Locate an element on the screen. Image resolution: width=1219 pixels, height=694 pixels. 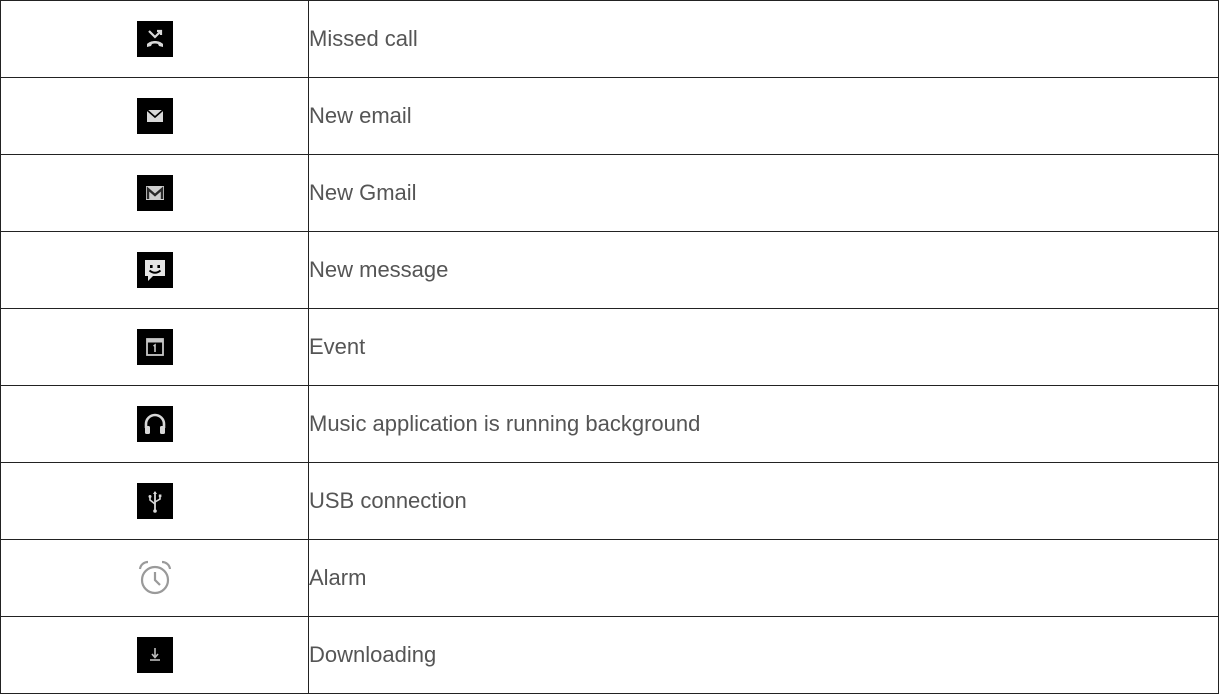
table-row: Missed call is located at coordinates (609, 39).